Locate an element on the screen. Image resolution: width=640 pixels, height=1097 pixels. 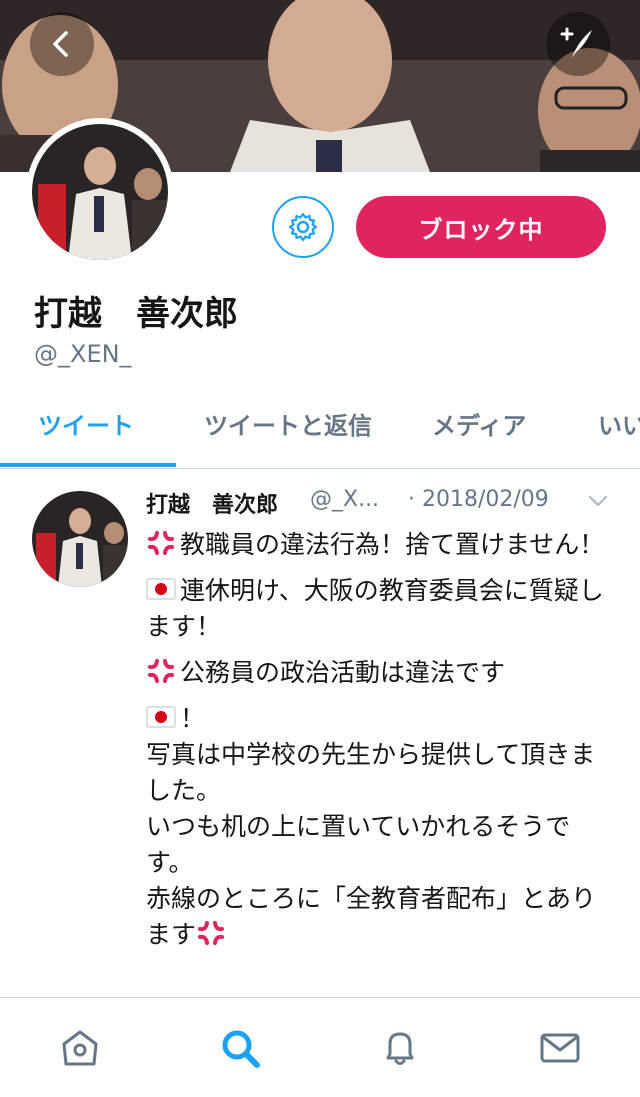
tweet-line: 写真は中学校の先生から提供して頂きました。 is located at coordinates (371, 772).